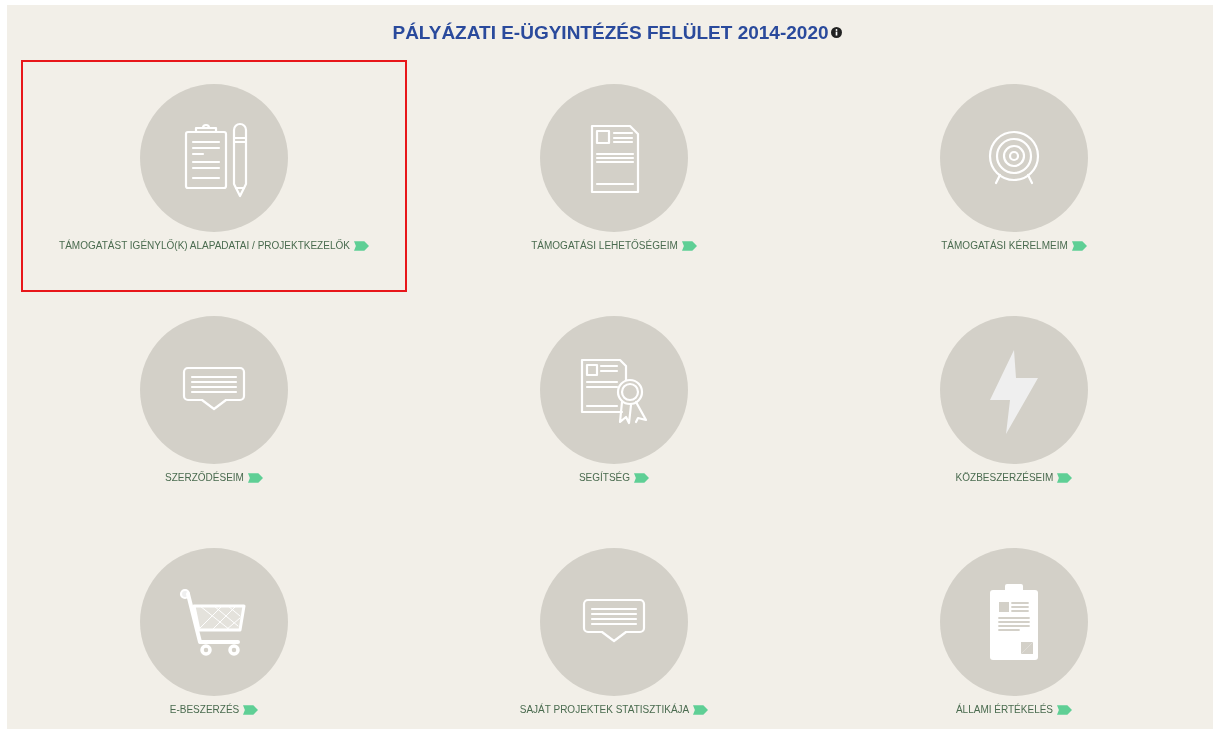 Image resolution: width=1213 pixels, height=729 pixels. Describe the element at coordinates (604, 709) in the screenshot. I see `tile-label: SAJÁT PROJEKTEK STATISZTIKÁJA` at that location.